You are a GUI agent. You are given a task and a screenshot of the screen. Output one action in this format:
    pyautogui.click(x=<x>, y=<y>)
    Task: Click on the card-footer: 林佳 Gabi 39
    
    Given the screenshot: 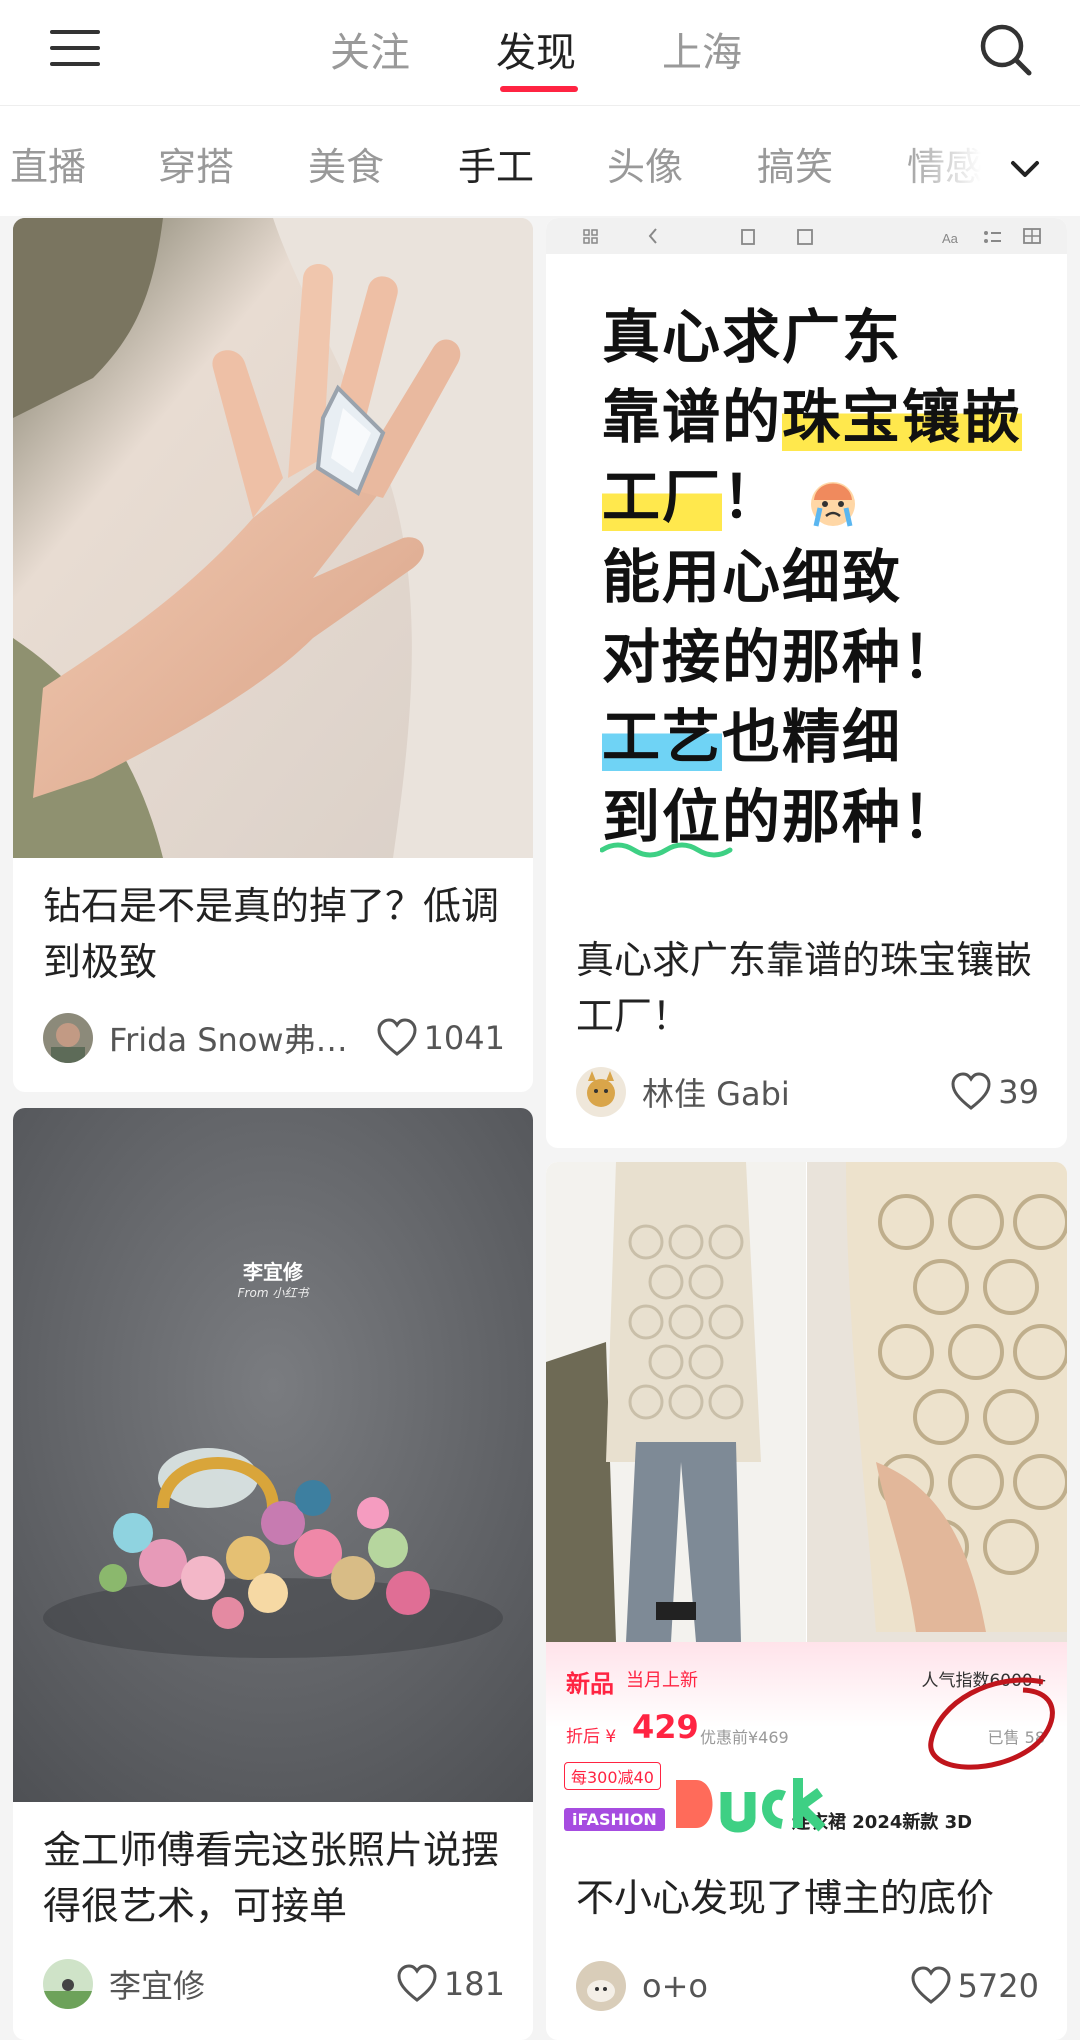 What is the action you would take?
    pyautogui.click(x=807, y=1092)
    